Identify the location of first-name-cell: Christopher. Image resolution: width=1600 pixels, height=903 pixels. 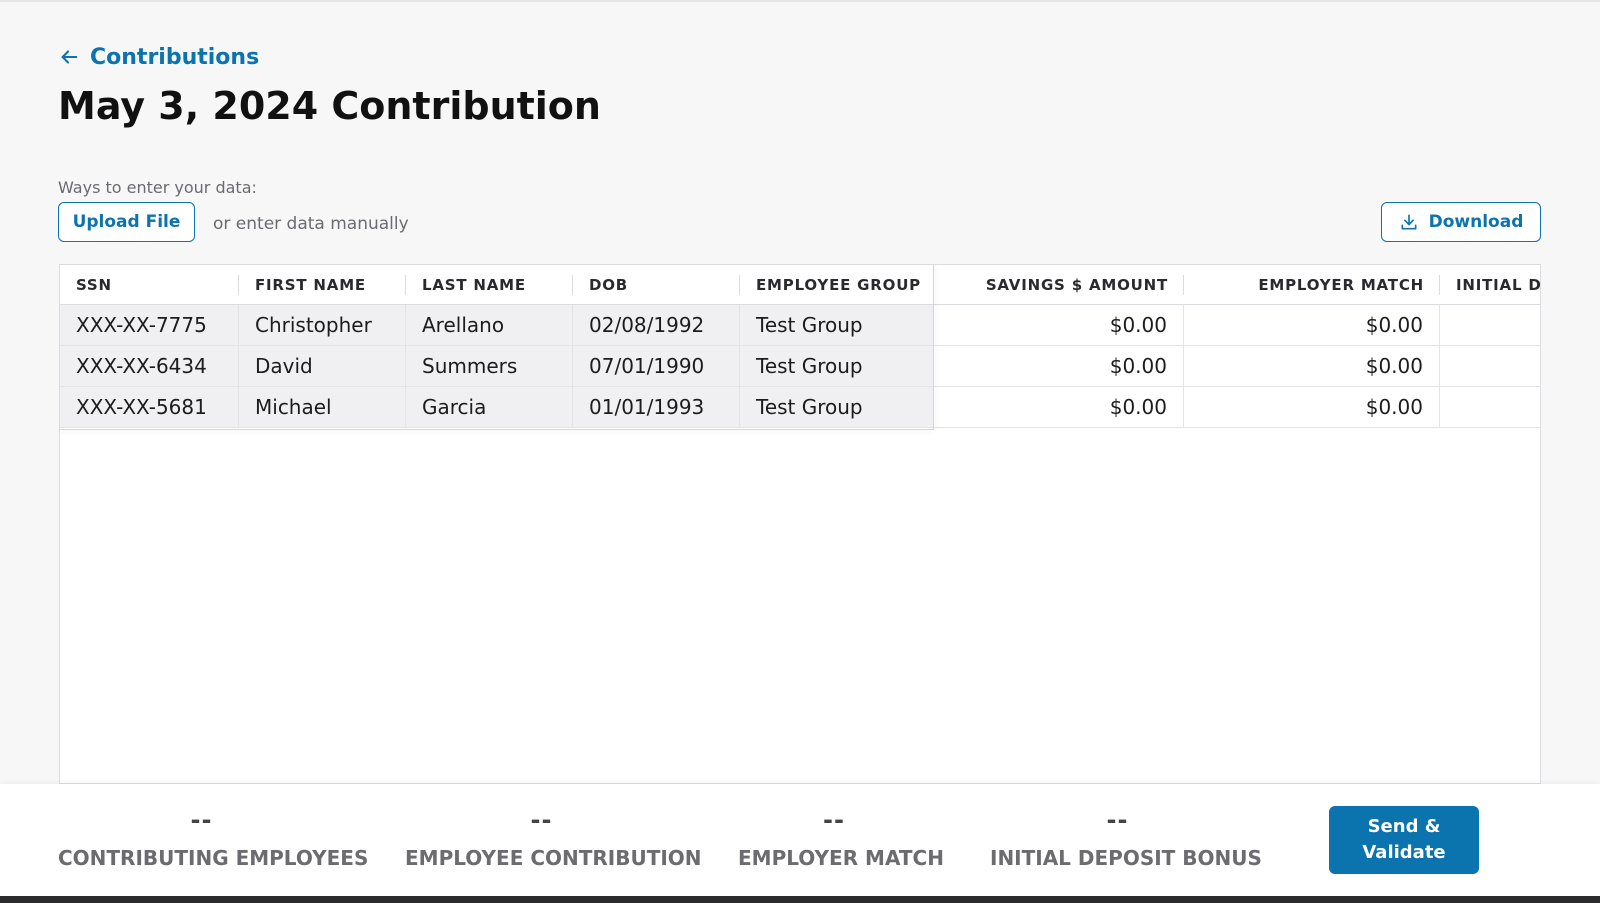
(322, 325).